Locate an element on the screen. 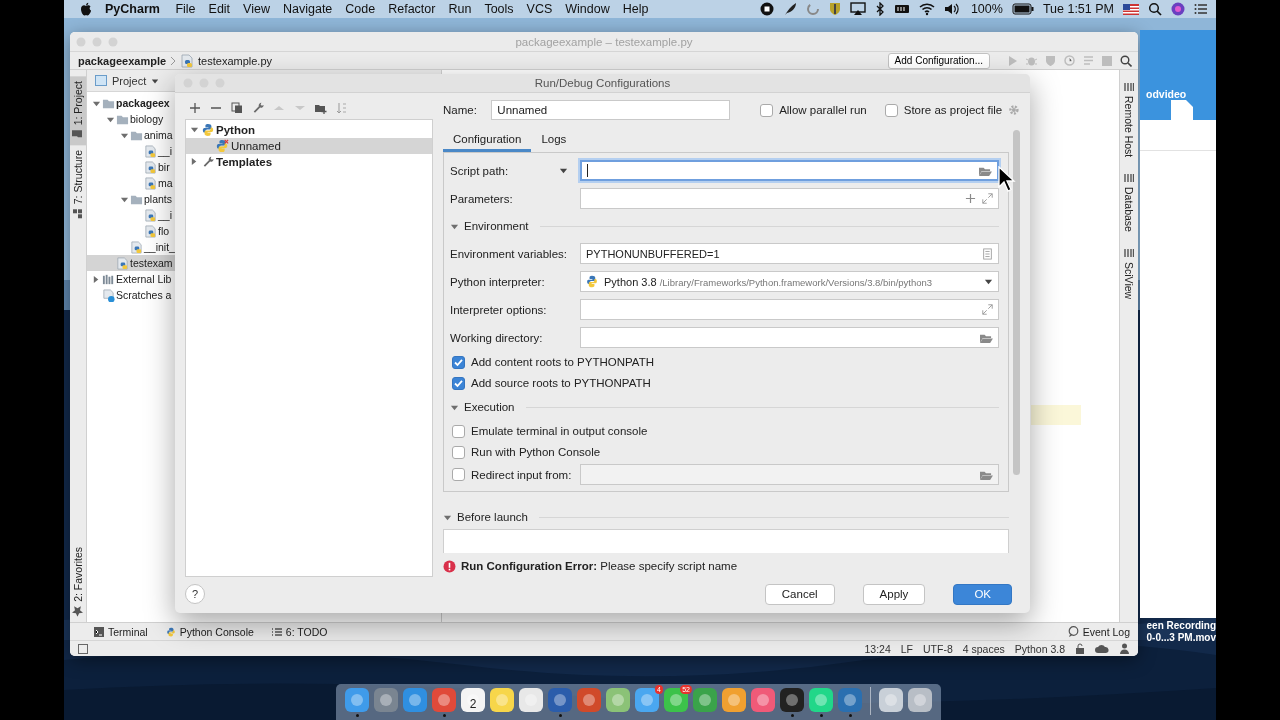  section-title: Execution is located at coordinates (489, 407).